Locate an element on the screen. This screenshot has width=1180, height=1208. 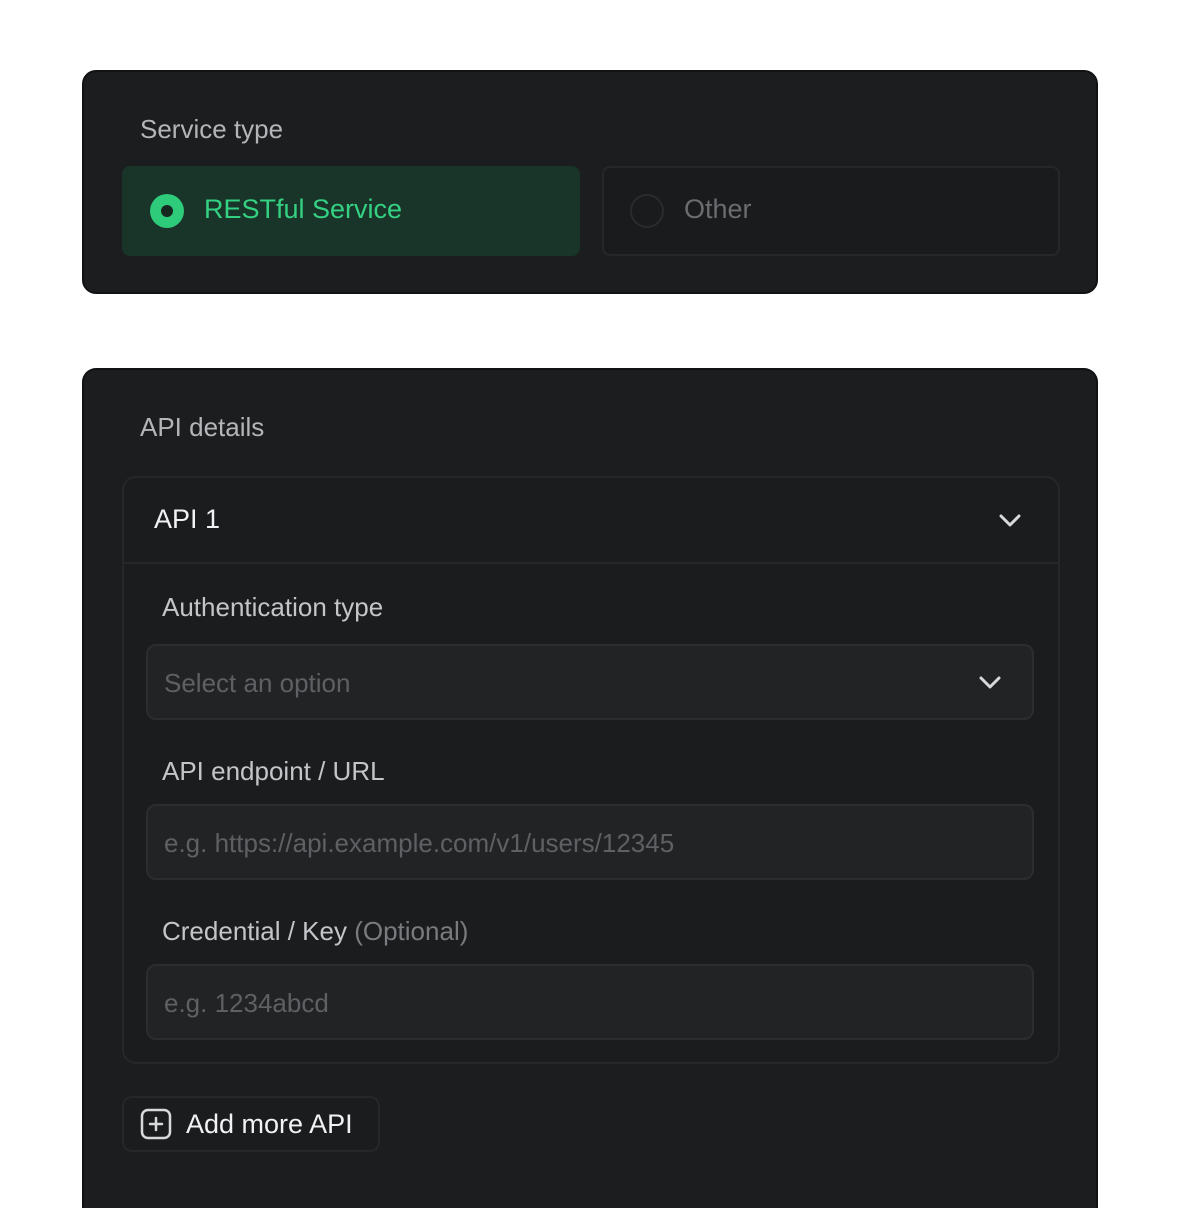
service-type-title: Service type is located at coordinates (212, 129).